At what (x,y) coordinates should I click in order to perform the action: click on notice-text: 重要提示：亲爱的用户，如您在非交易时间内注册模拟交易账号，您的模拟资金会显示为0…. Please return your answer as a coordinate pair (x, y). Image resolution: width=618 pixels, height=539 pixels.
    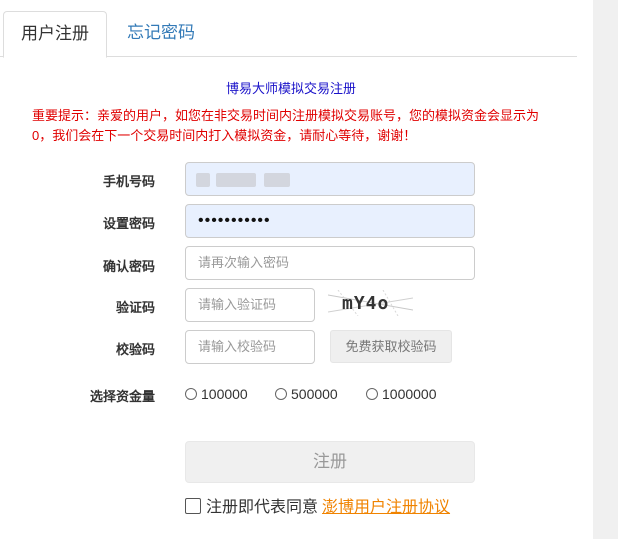
    Looking at the image, I should click on (286, 125).